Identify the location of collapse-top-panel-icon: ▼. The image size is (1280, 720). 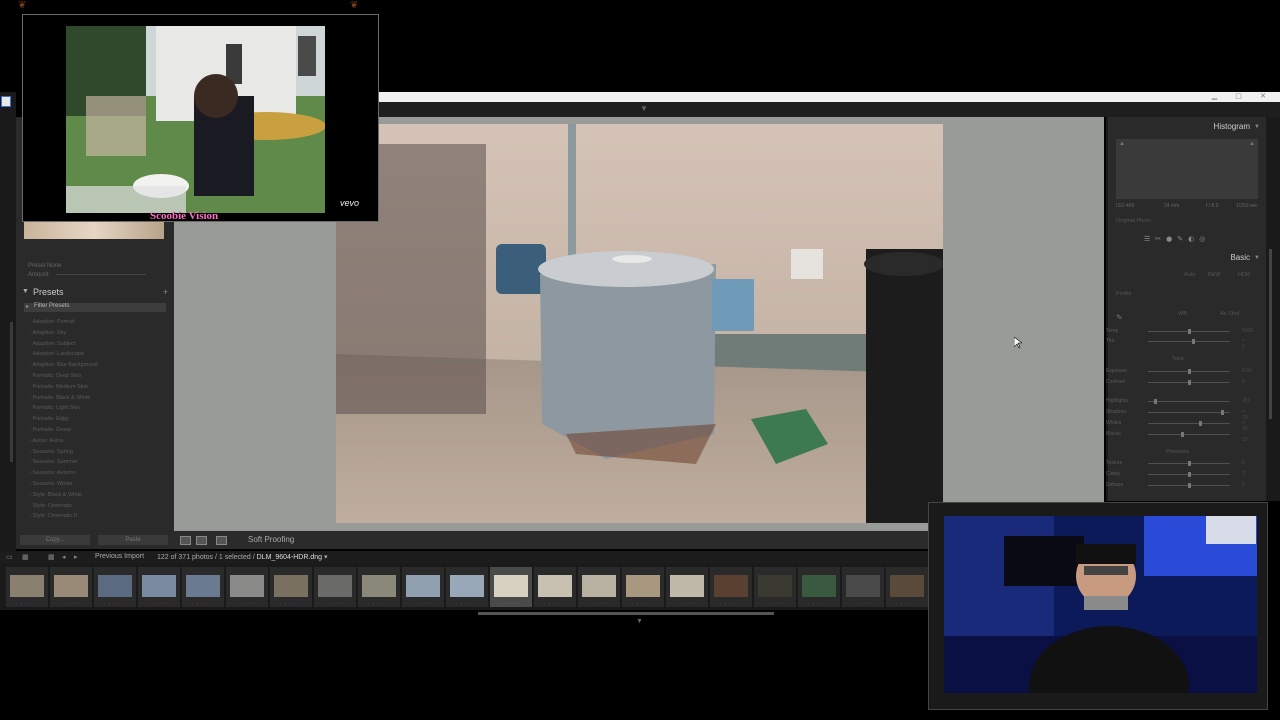
(644, 108).